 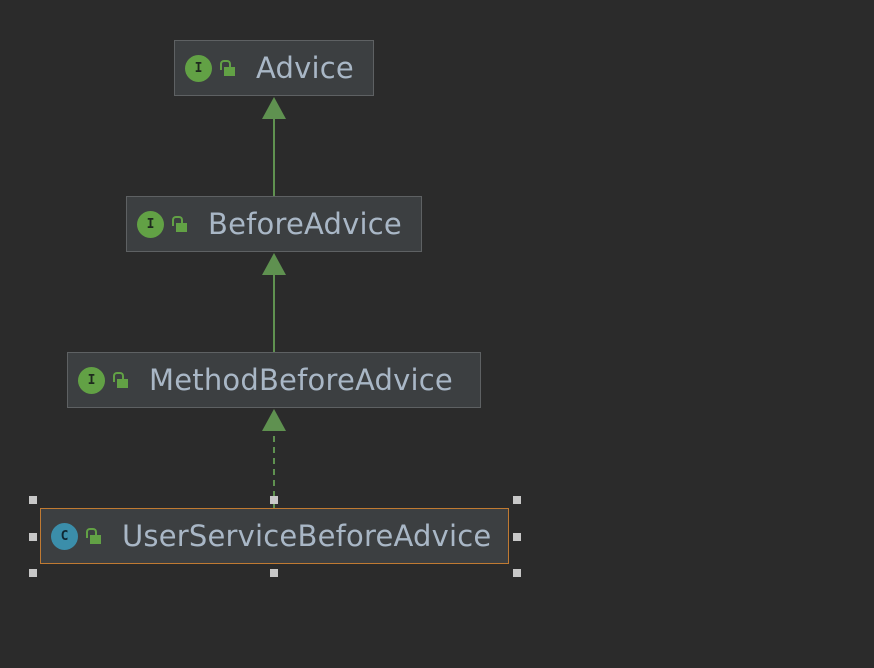 What do you see at coordinates (33, 537) in the screenshot?
I see `resize-handle-left` at bounding box center [33, 537].